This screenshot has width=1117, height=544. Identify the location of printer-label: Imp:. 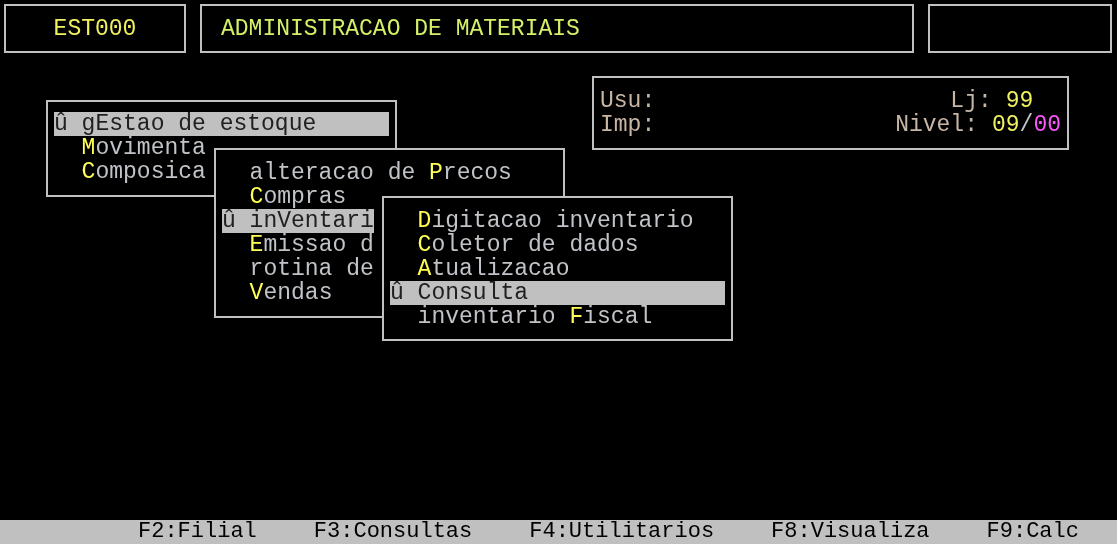
(628, 125).